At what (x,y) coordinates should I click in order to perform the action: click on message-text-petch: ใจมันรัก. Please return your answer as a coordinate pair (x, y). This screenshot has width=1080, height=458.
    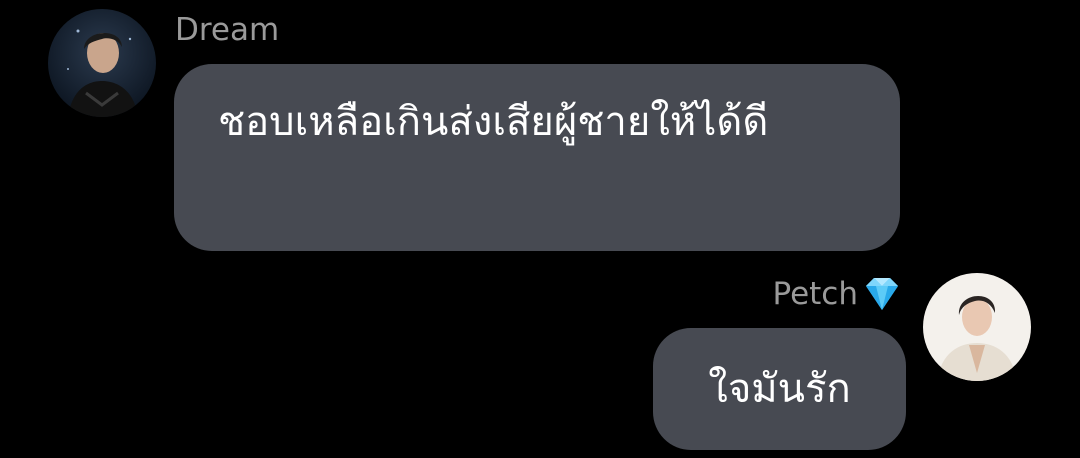
    Looking at the image, I should click on (779, 389).